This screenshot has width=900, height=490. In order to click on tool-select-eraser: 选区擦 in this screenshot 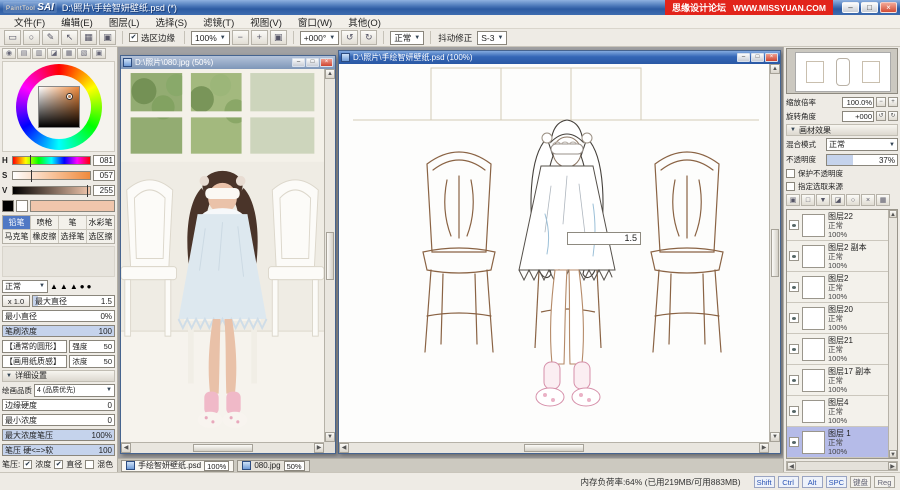, I will do `click(100, 236)`.